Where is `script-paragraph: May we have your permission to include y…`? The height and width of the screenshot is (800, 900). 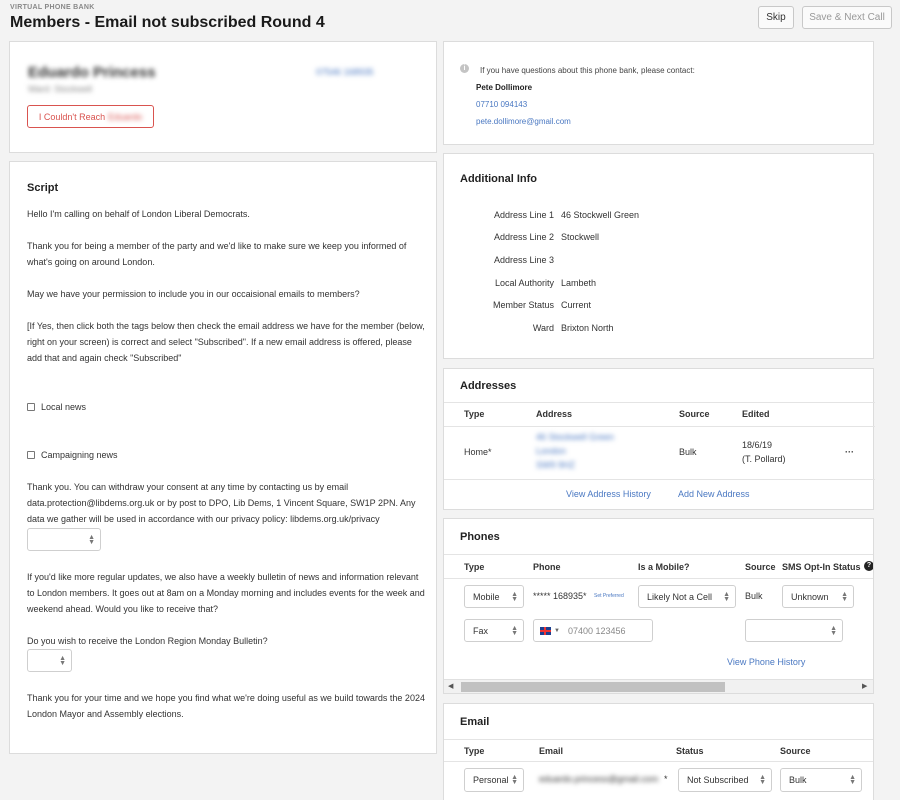
script-paragraph: May we have your permission to include y… is located at coordinates (193, 294).